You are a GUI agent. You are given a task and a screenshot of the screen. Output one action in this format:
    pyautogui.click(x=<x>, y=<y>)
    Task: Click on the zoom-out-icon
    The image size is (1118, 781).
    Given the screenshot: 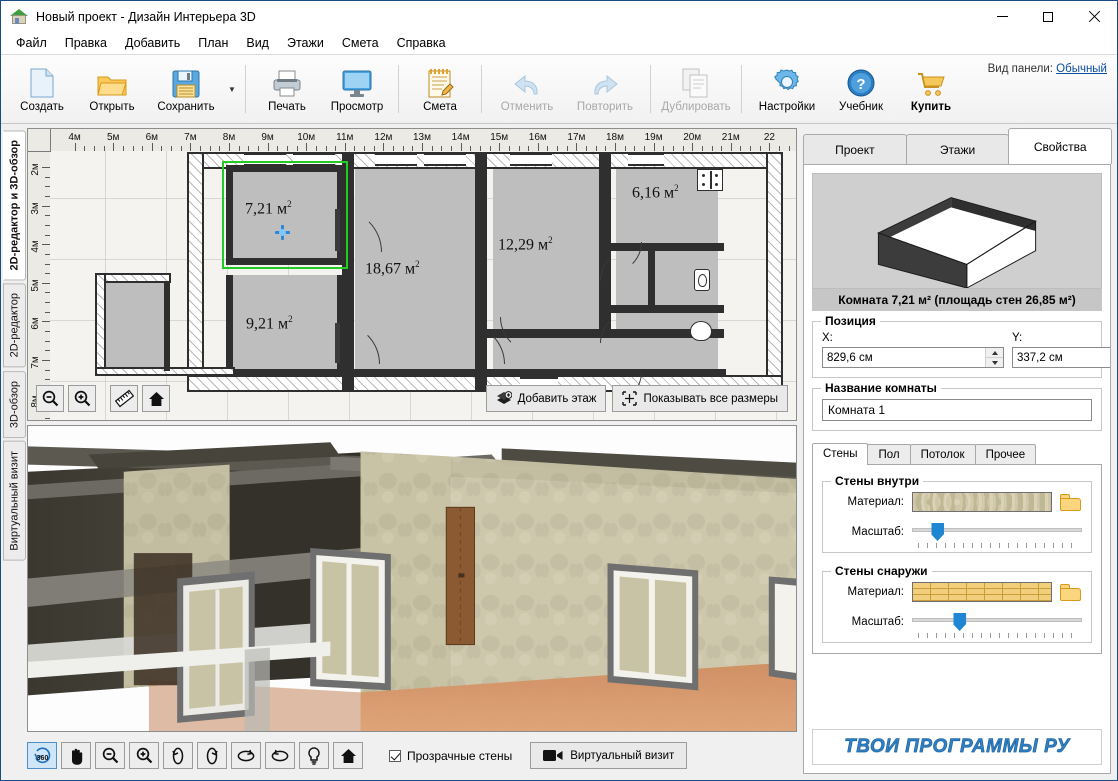 What is the action you would take?
    pyautogui.click(x=110, y=755)
    